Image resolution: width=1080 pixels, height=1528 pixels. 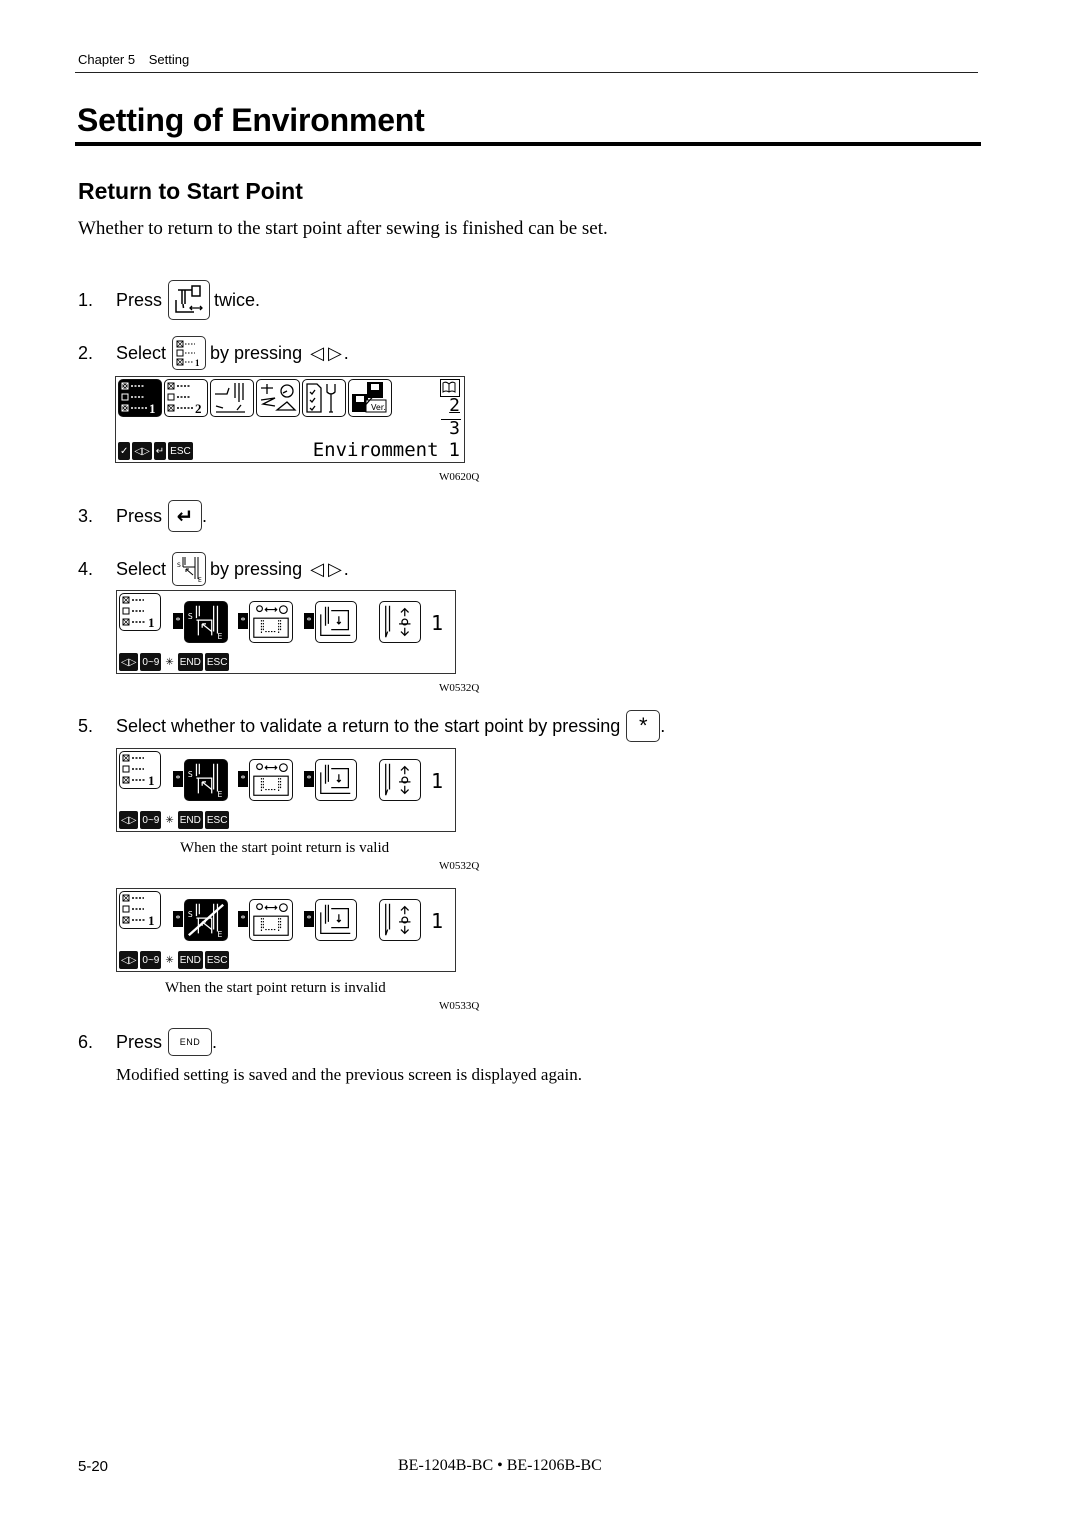 I want to click on confirm-key: ✓, so click(x=124, y=451).